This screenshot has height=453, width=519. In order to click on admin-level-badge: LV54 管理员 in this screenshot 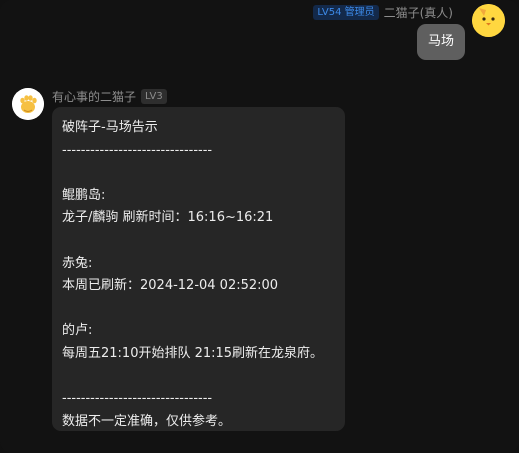, I will do `click(346, 12)`.